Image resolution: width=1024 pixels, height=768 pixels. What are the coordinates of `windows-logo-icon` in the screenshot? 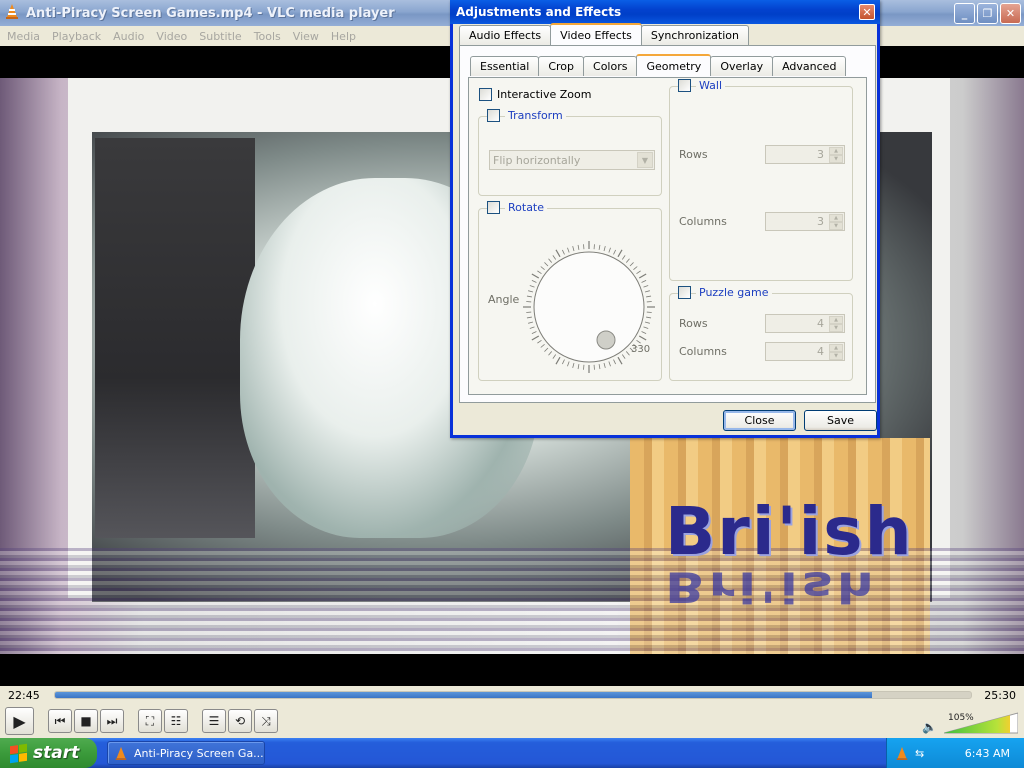 It's located at (18, 753).